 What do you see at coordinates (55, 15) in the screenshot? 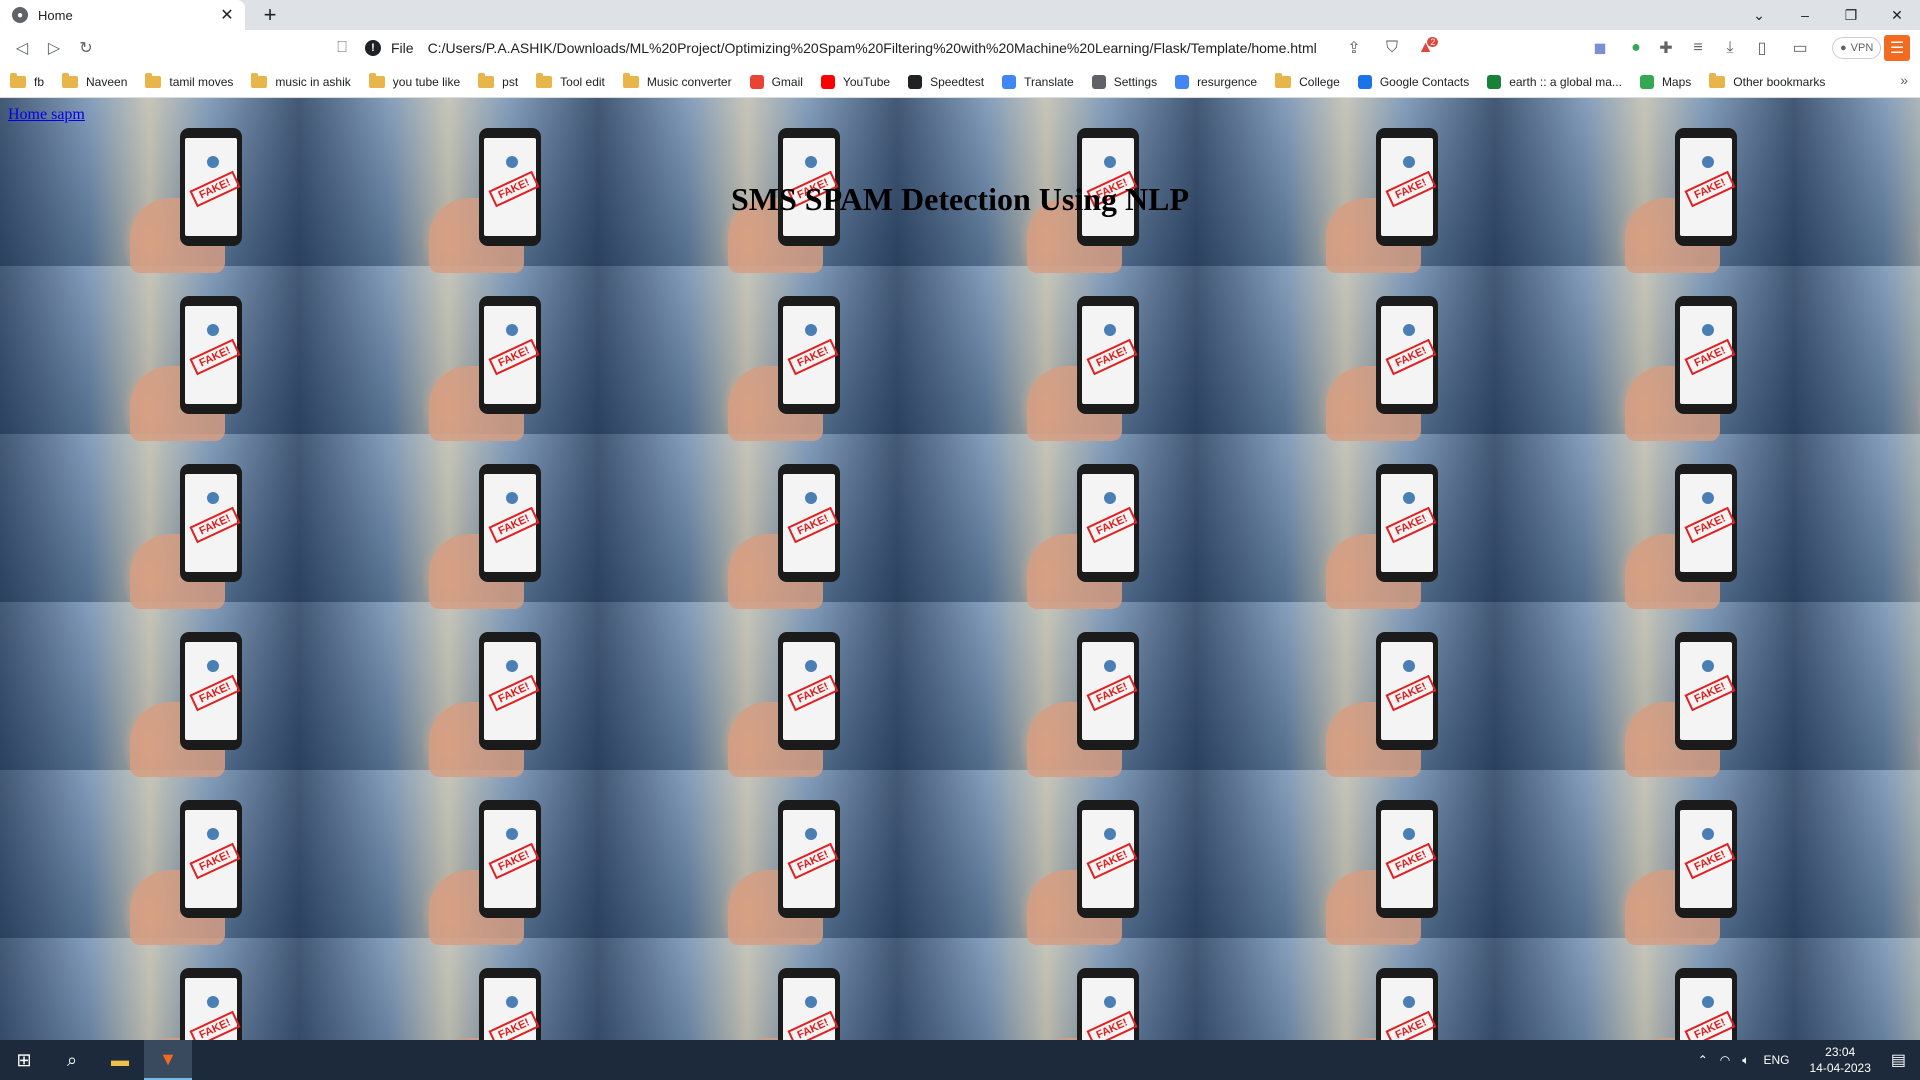
I see `tab-title: Home` at bounding box center [55, 15].